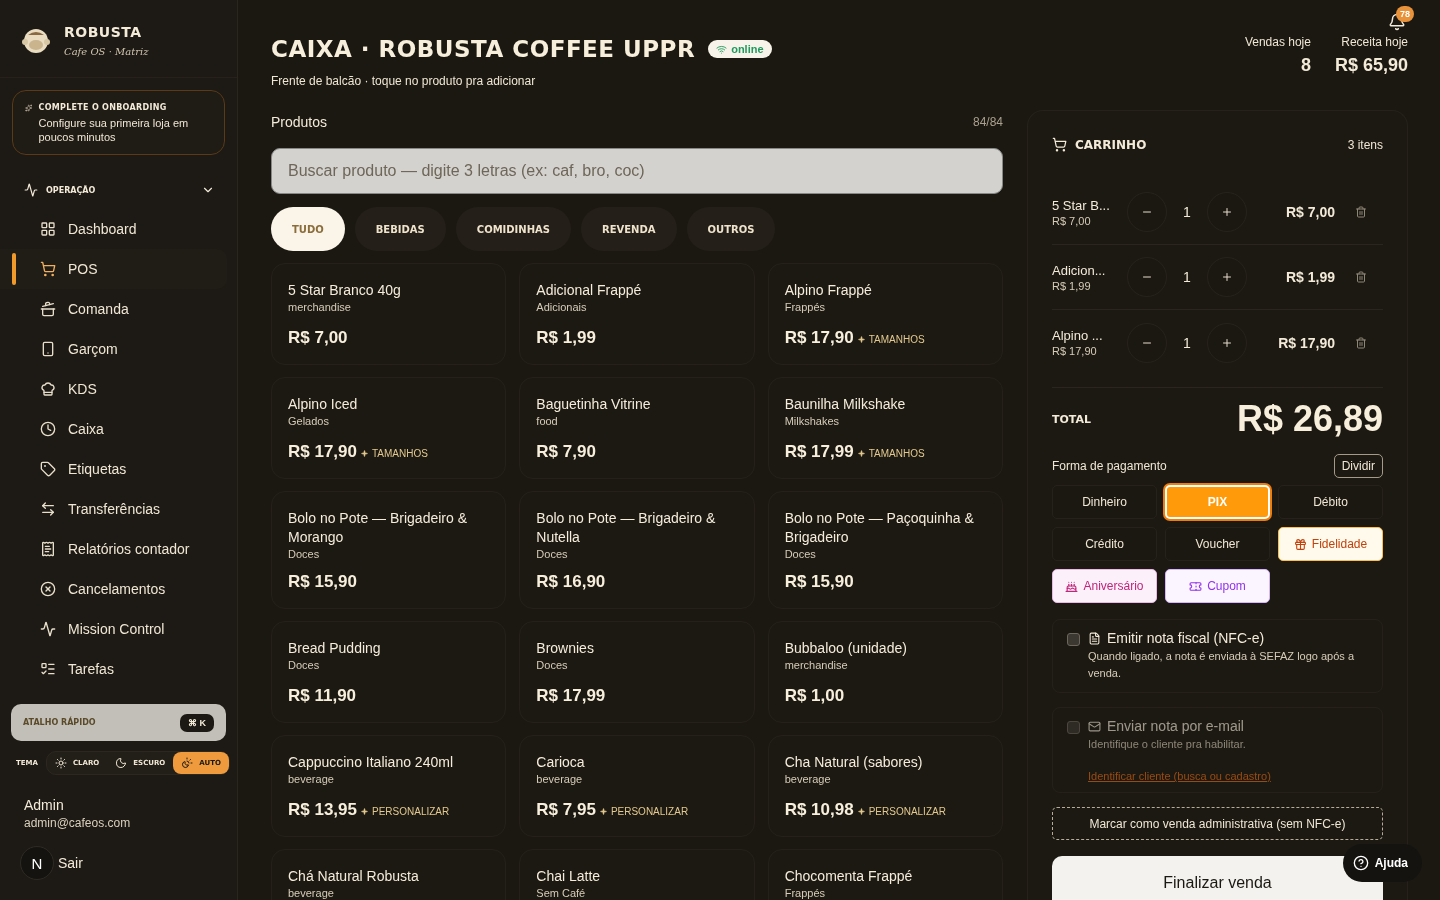  Describe the element at coordinates (70, 863) in the screenshot. I see `logout-link: Sair` at that location.